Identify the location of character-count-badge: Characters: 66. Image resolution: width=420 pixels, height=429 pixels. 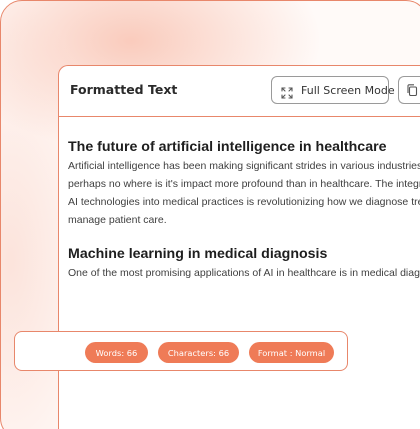
(198, 352).